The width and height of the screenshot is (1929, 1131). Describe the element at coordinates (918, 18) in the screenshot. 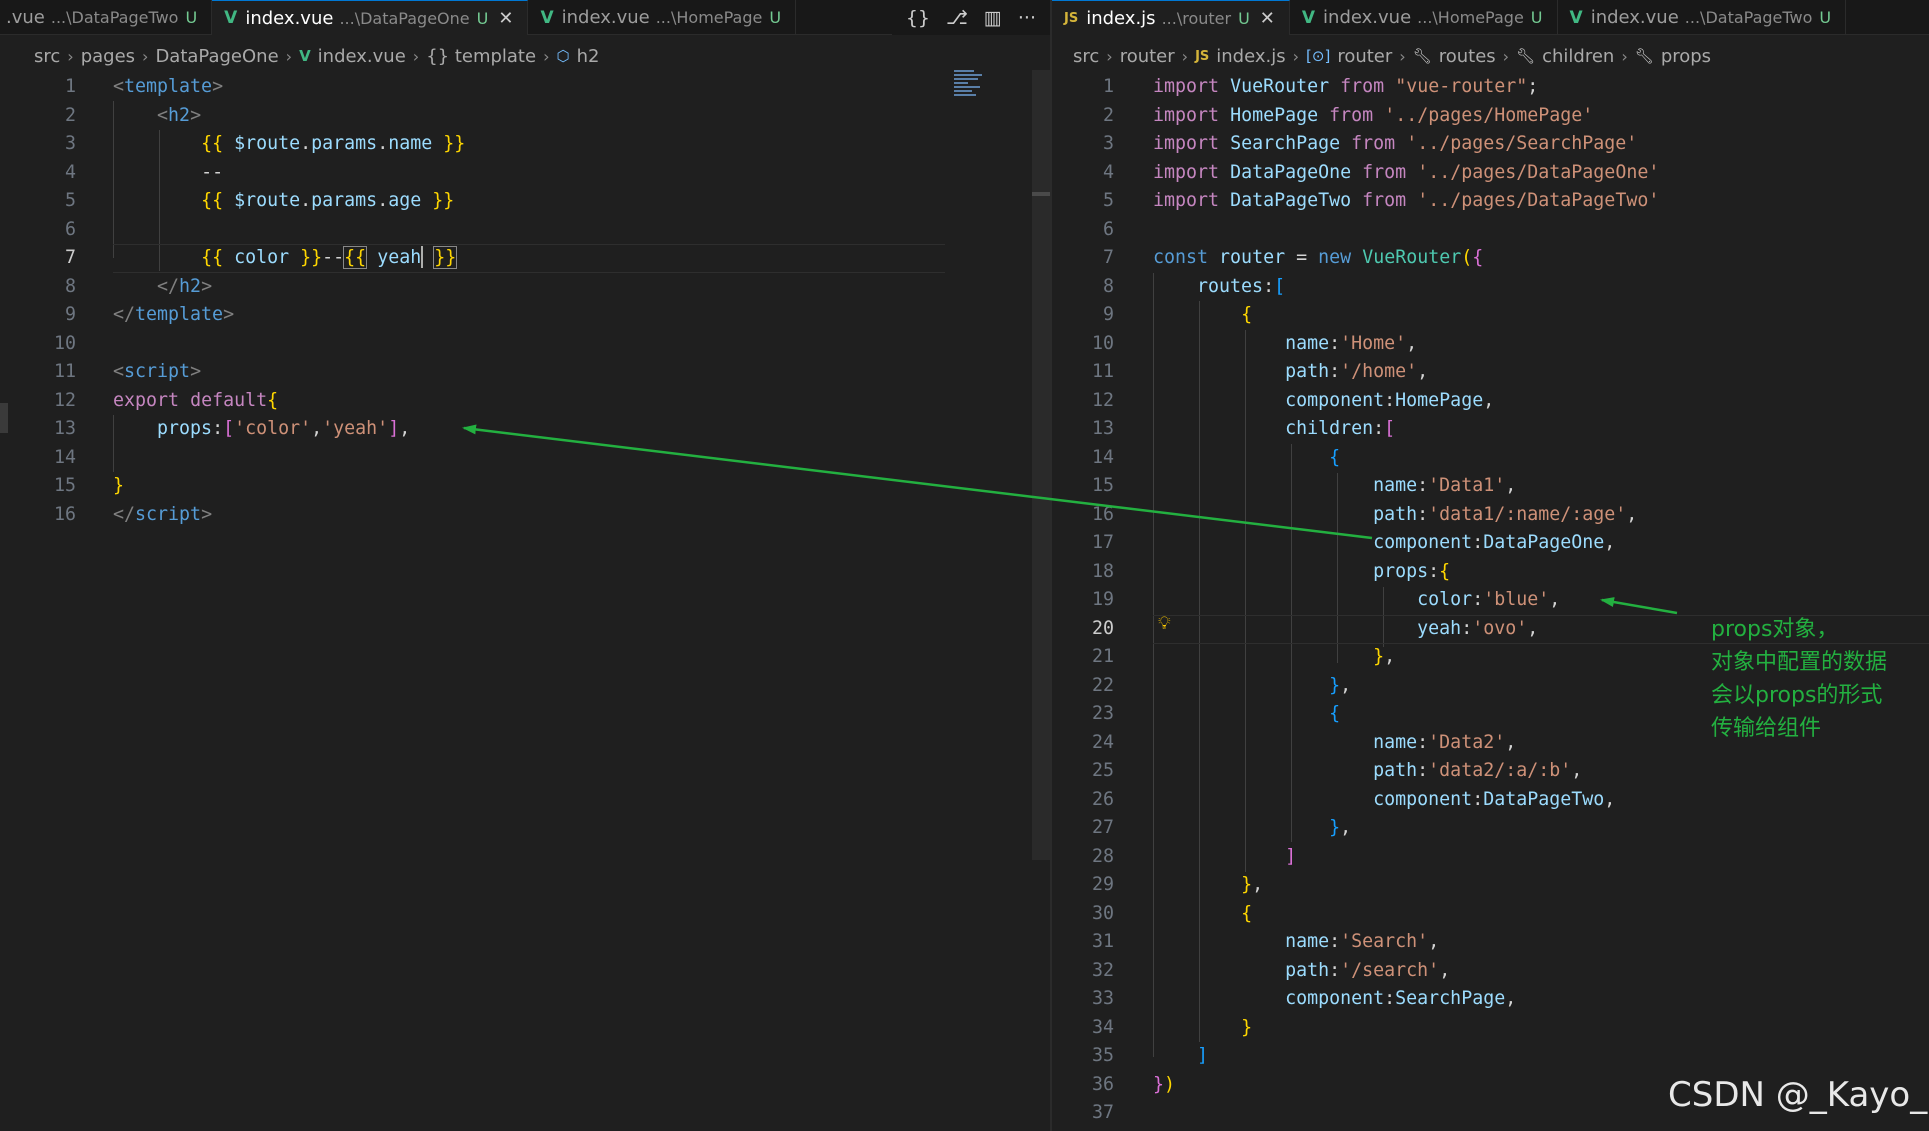

I see `format-braces-icon: {}` at that location.